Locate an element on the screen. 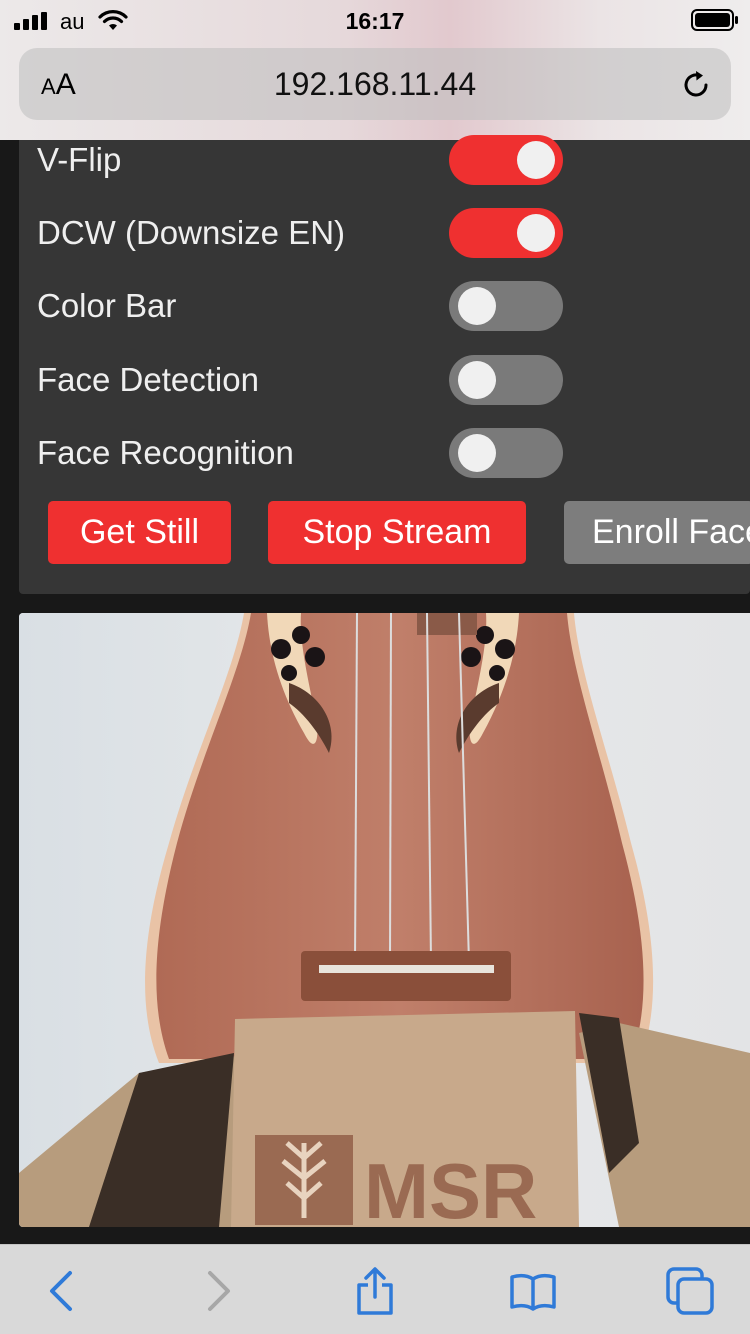 The width and height of the screenshot is (750, 1334). url-text: 192.168.11.44 is located at coordinates (375, 84).